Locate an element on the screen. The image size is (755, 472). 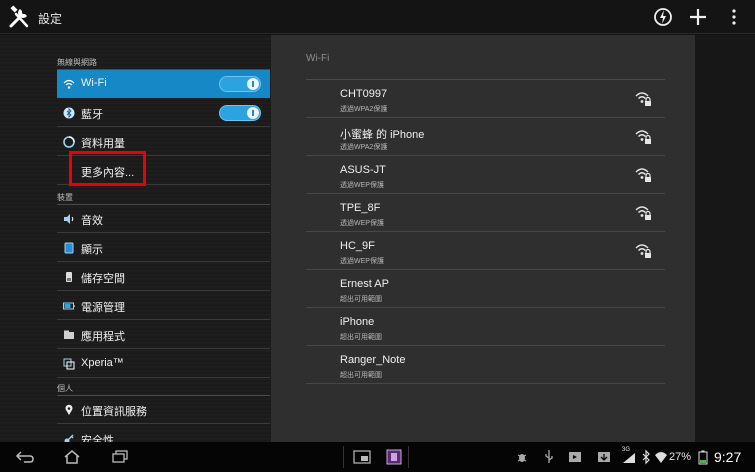
location-pin-icon is located at coordinates (69, 409).